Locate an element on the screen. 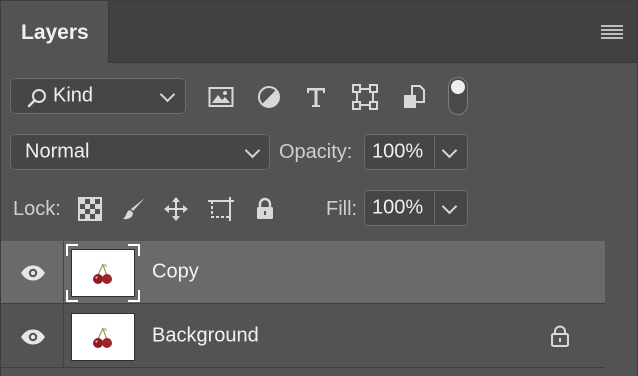 This screenshot has height=376, width=638. tab-layers: Layers is located at coordinates (55, 32).